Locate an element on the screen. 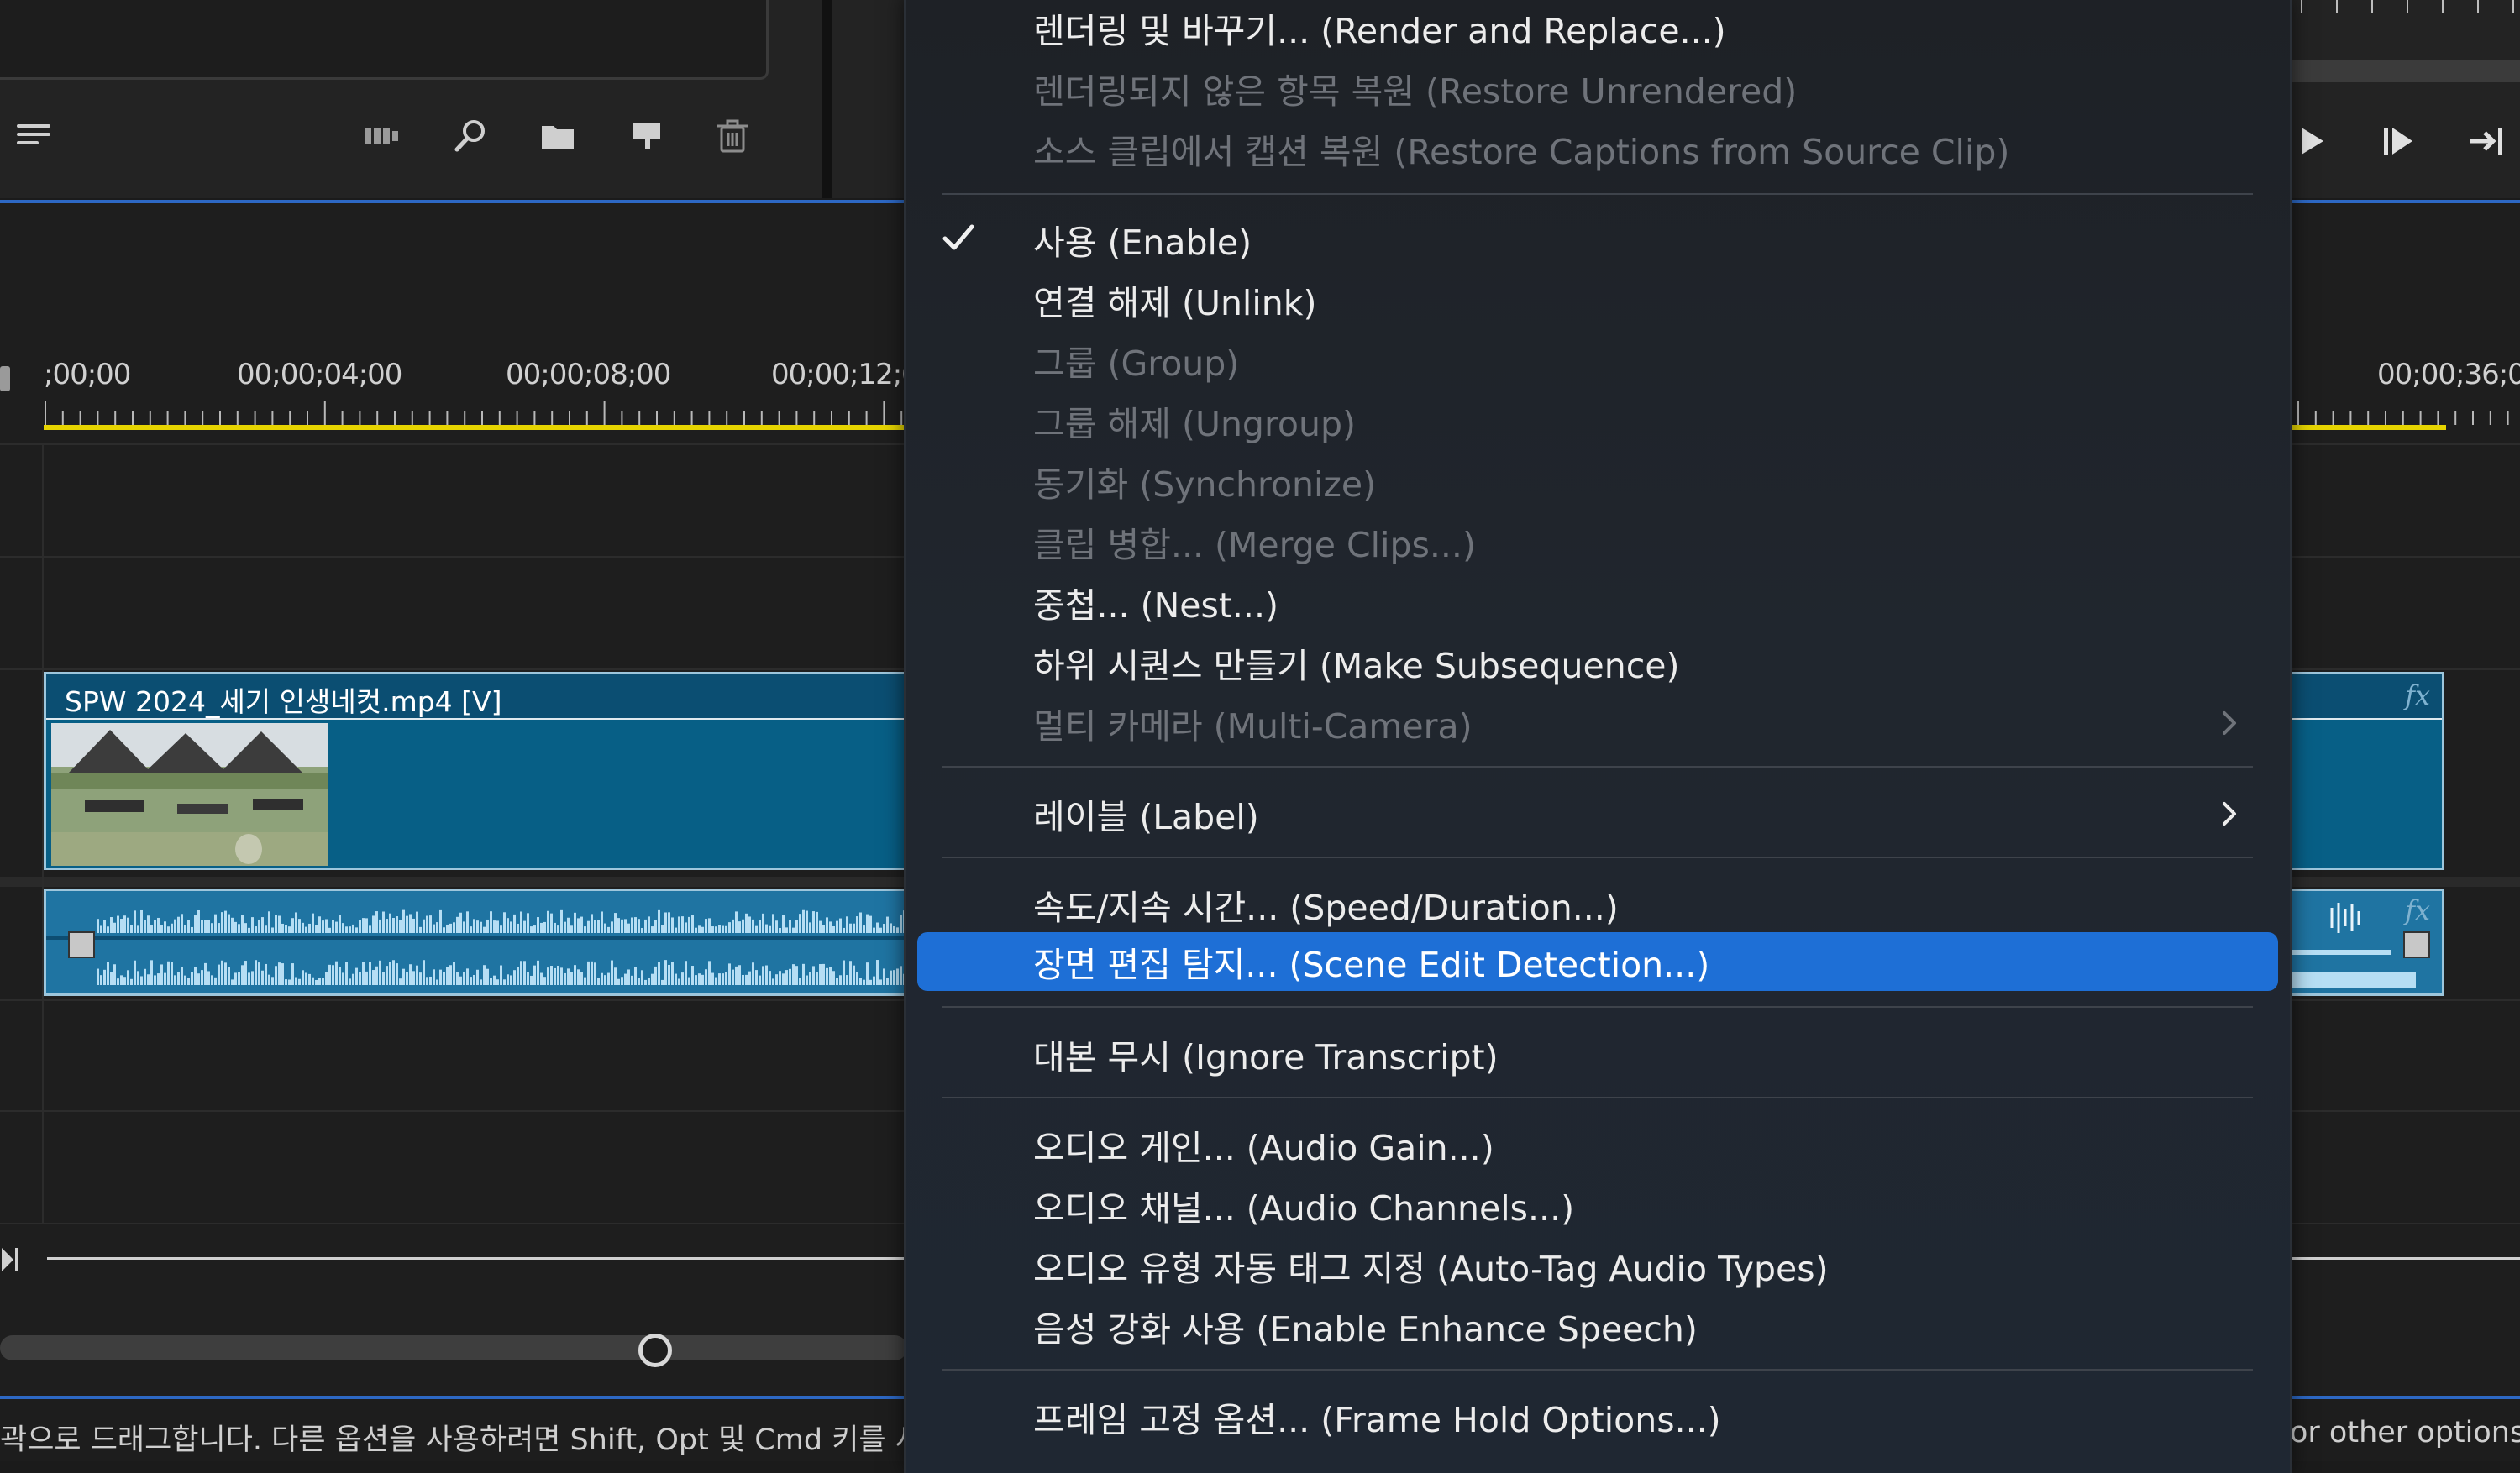 The image size is (2520, 1473). menu-item-label-submenu: 레이블 (Label) is located at coordinates (1597, 814).